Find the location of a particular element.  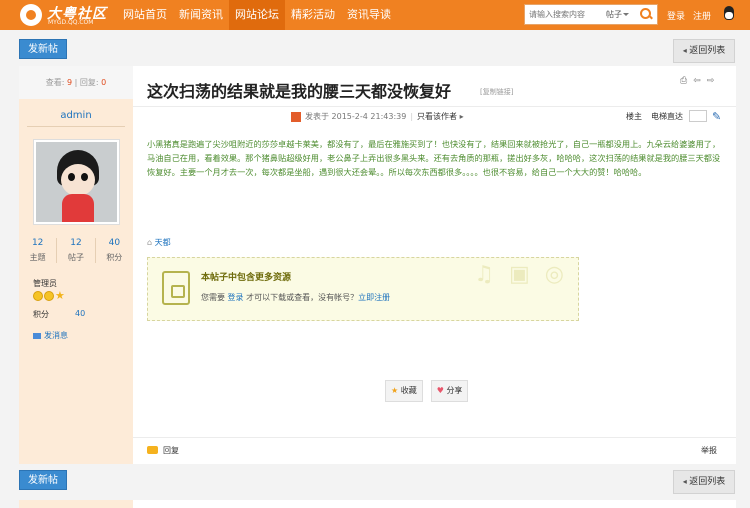

avatar-image is located at coordinates (76, 182).